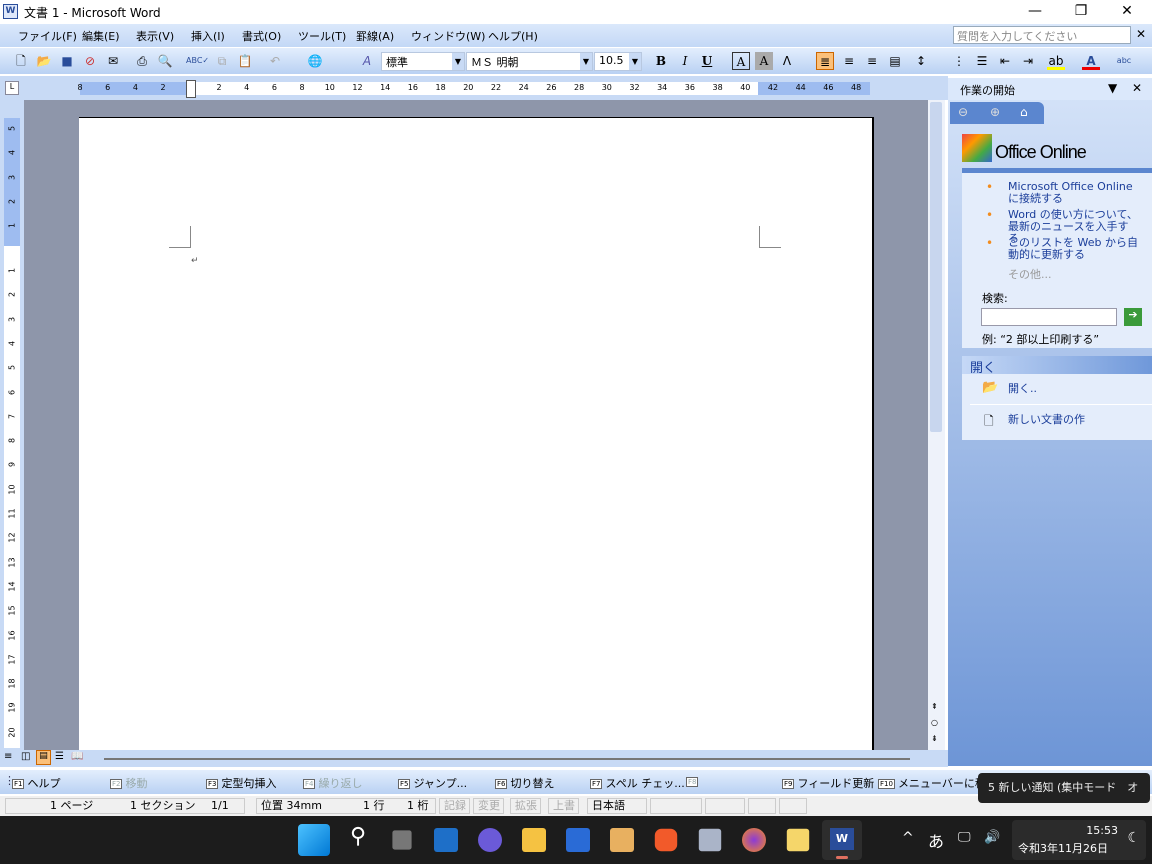 The image size is (1152, 864). I want to click on task-pane-close-icon: ✕, so click(1137, 88).